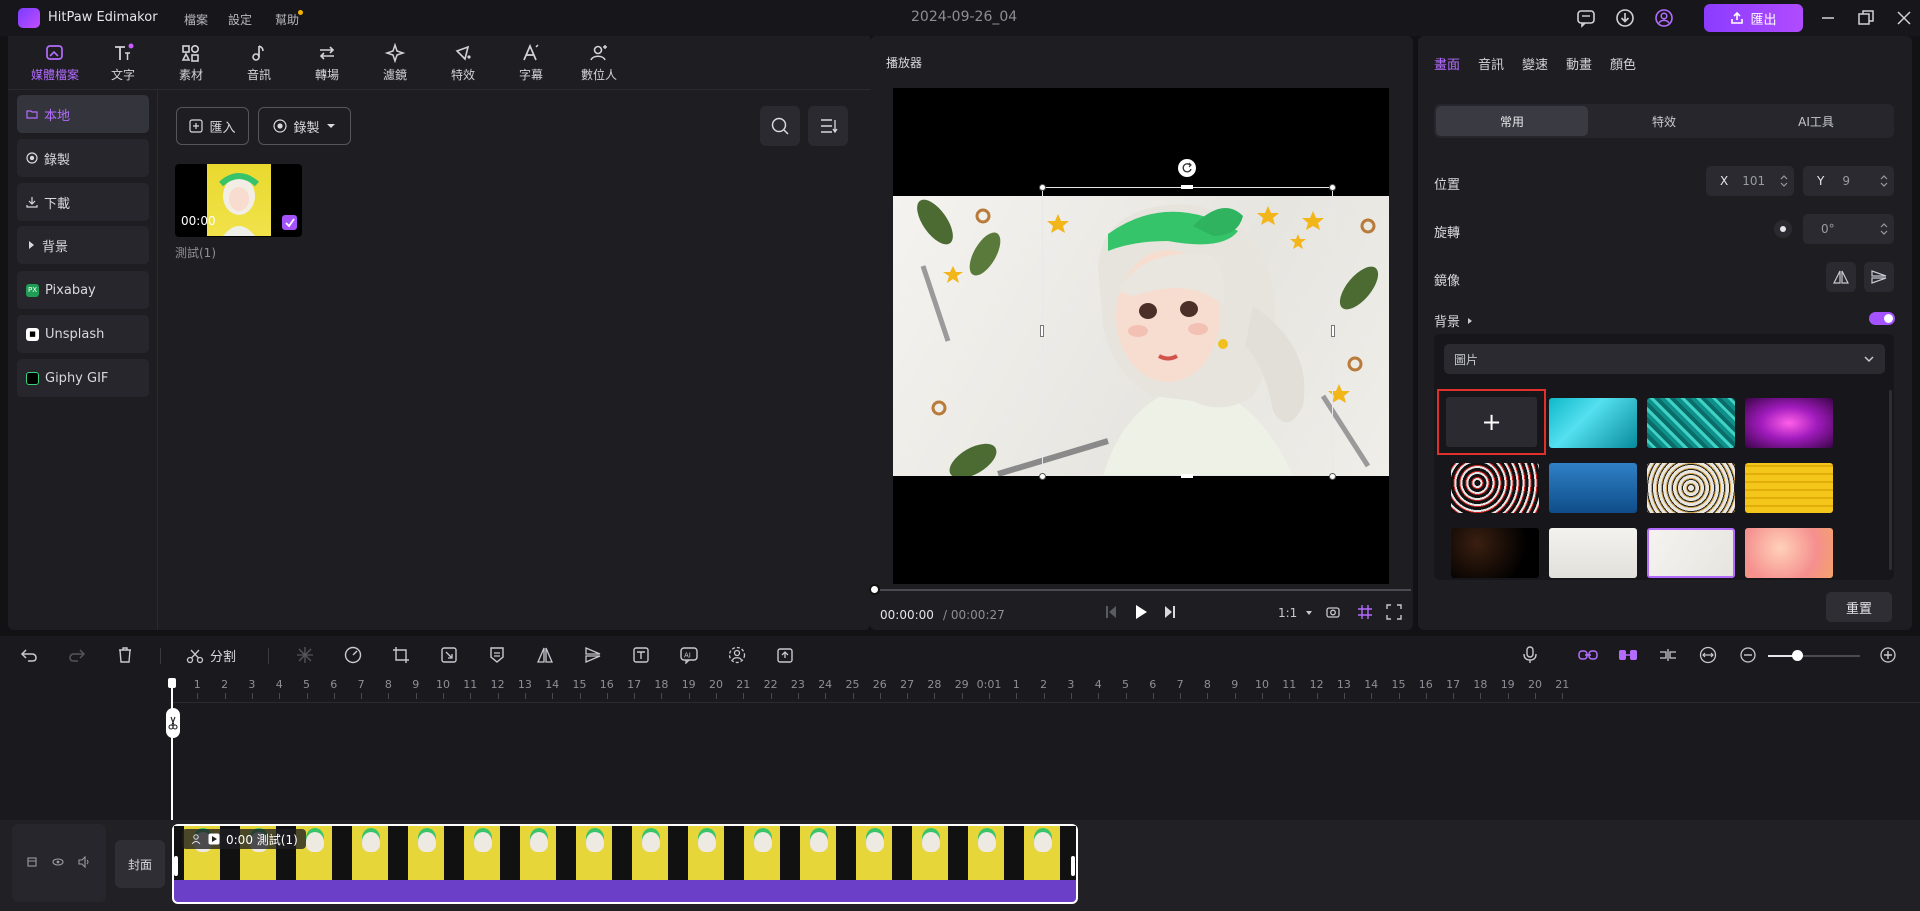 The height and width of the screenshot is (911, 1920). What do you see at coordinates (1904, 18) in the screenshot?
I see `close-icon` at bounding box center [1904, 18].